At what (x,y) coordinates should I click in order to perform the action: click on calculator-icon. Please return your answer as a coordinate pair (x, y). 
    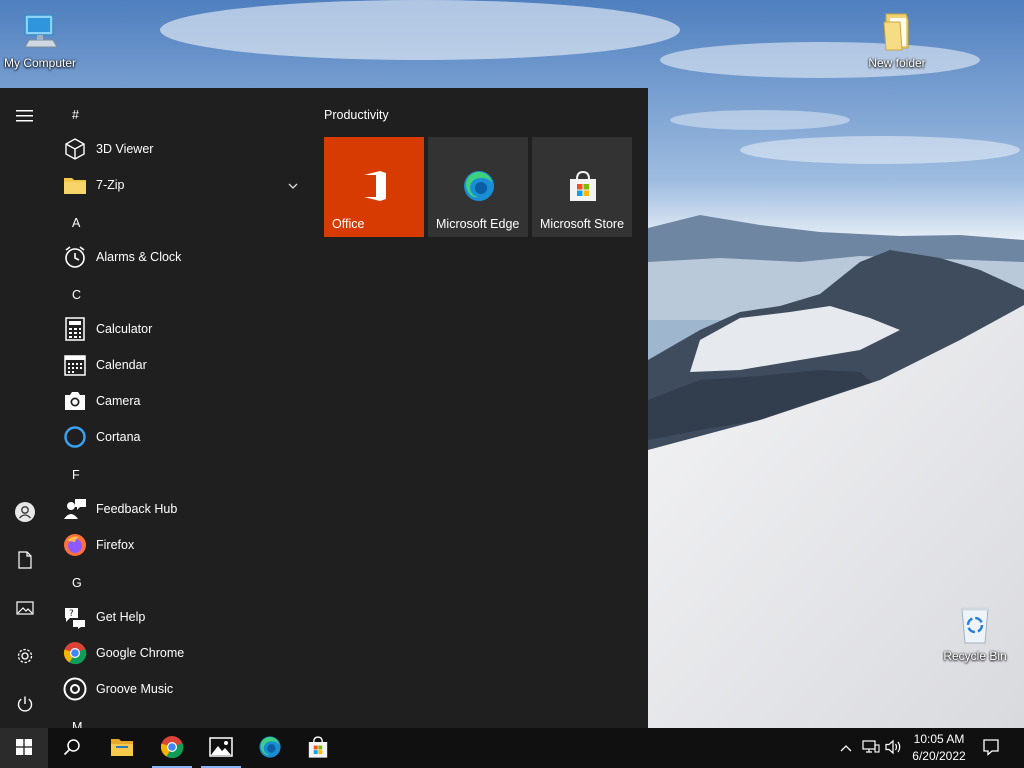
    Looking at the image, I should click on (75, 329).